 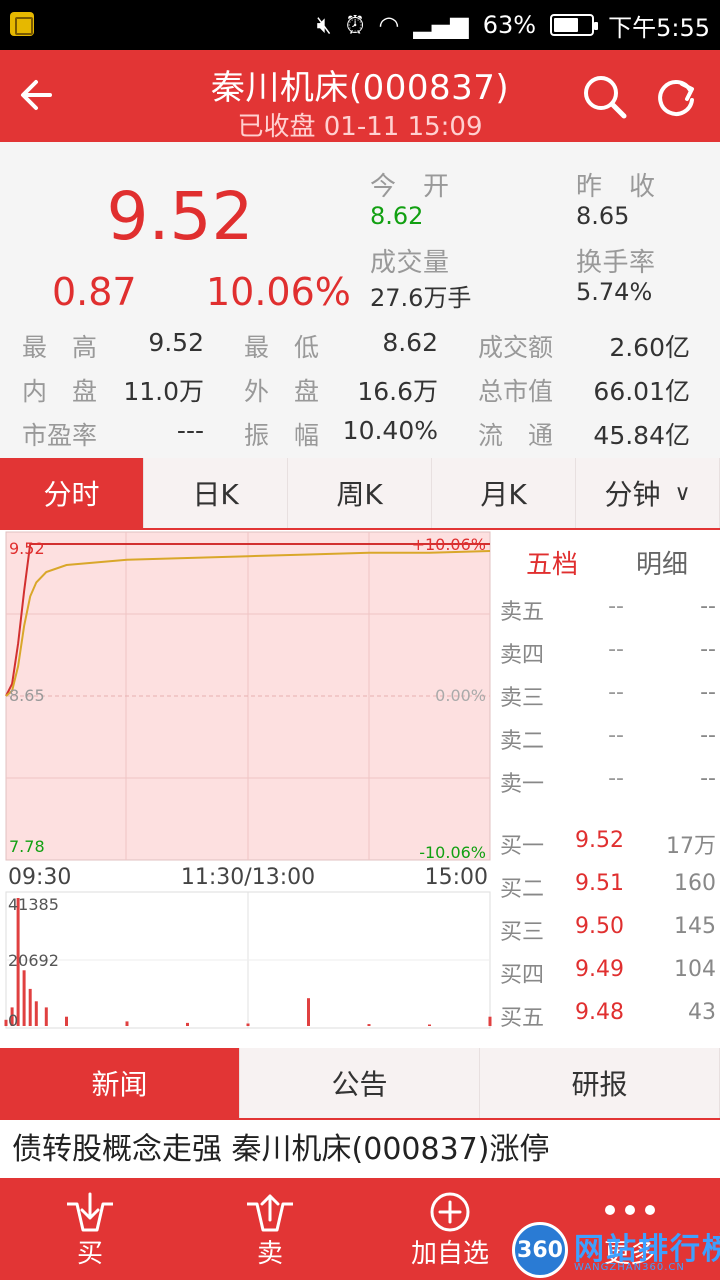 What do you see at coordinates (599, 969) in the screenshot?
I see `bid-4-price: 9.49` at bounding box center [599, 969].